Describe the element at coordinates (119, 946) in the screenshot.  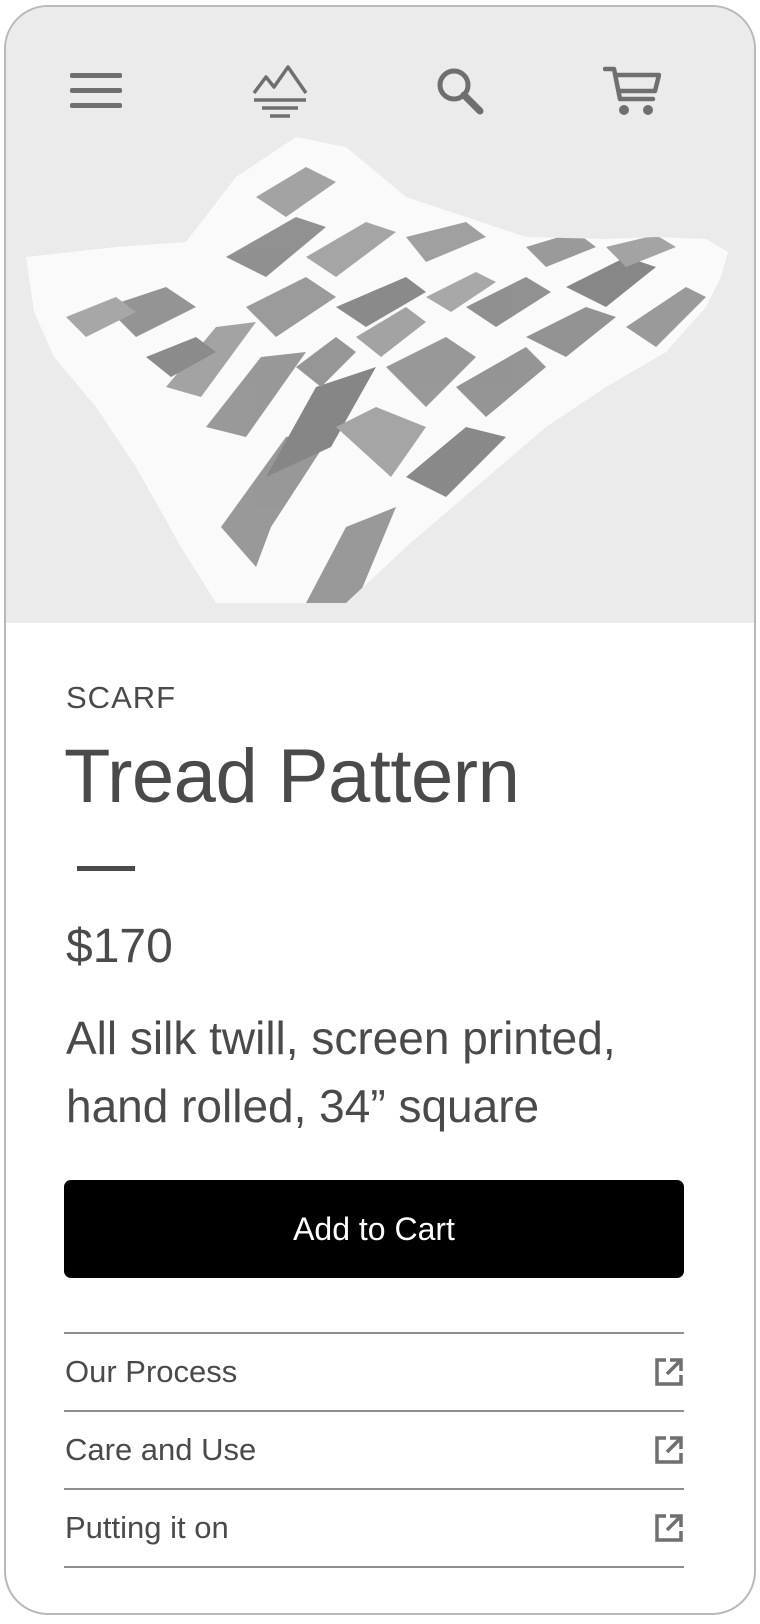
I see `product-price: $170` at that location.